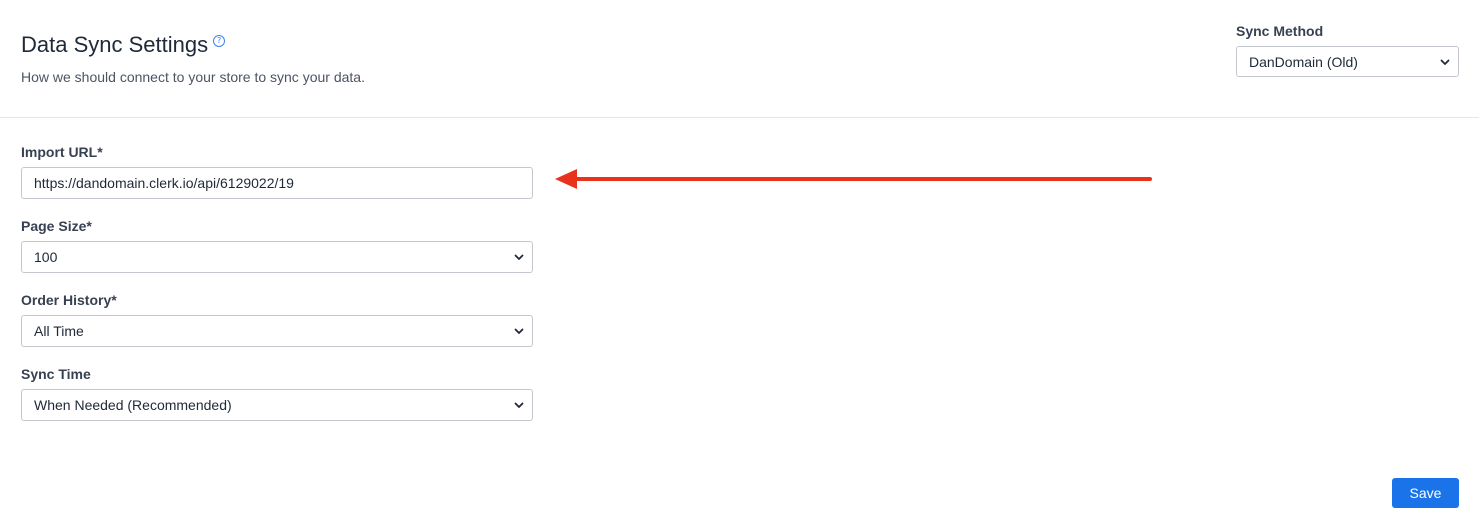 The height and width of the screenshot is (529, 1479). What do you see at coordinates (46, 257) in the screenshot?
I see `page-size-value: 100` at bounding box center [46, 257].